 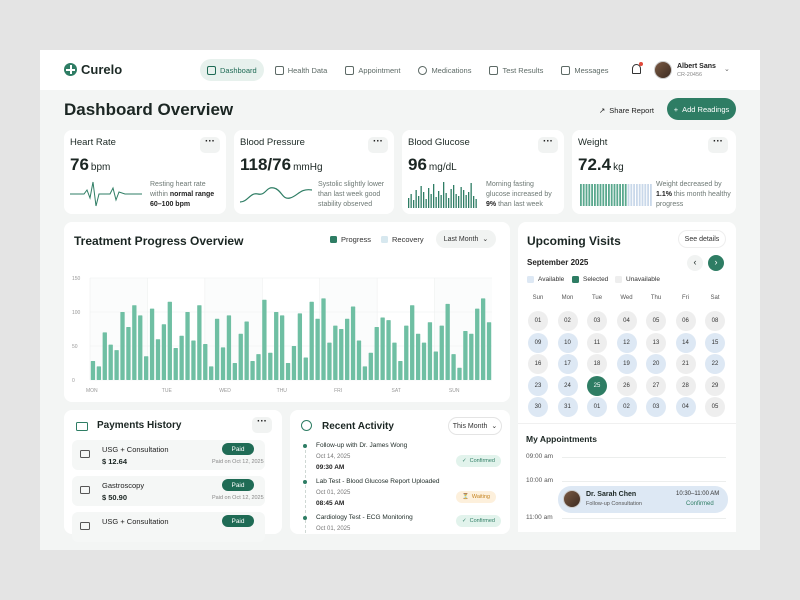 I want to click on calendar-day: 25, so click(x=597, y=385).